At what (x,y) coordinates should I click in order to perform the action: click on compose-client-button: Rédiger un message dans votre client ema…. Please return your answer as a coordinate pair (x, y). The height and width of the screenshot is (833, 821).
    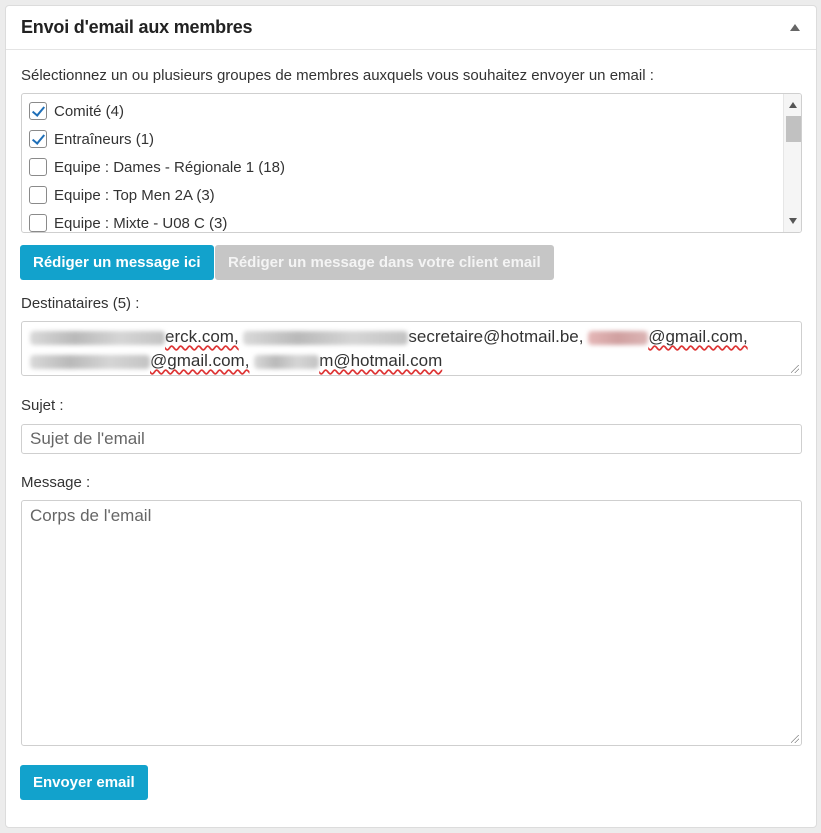
    Looking at the image, I should click on (384, 262).